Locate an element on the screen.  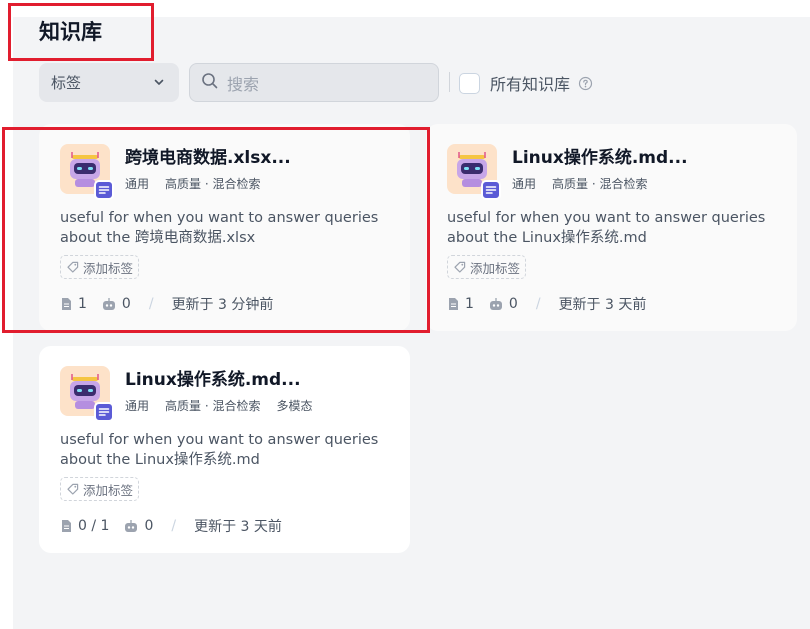
kb-stats: 1 0 / 更新于 3 天前 is located at coordinates (546, 304).